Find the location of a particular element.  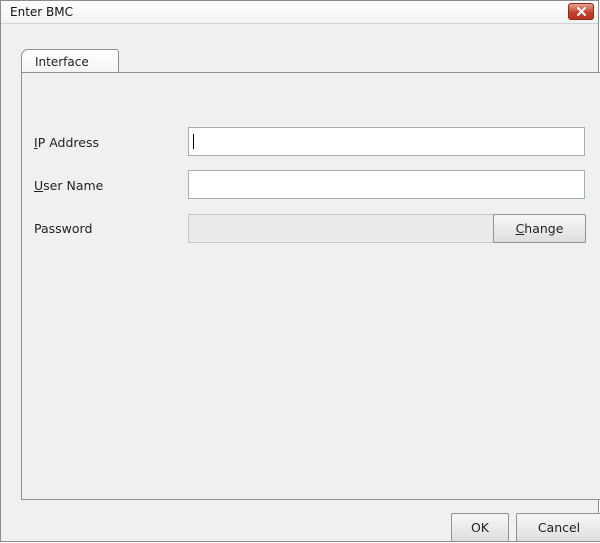

ip-address-label: IP Address is located at coordinates (66, 142).